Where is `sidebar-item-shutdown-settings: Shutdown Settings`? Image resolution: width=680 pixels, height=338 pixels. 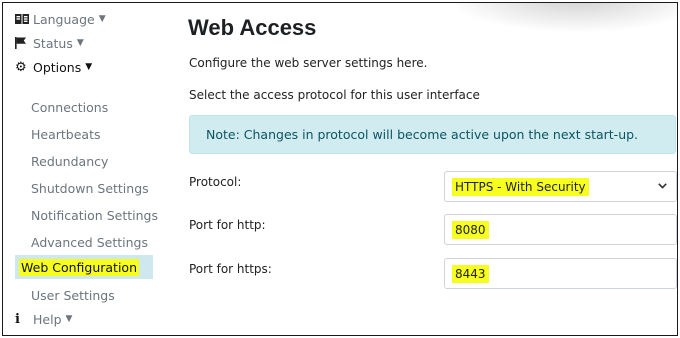
sidebar-item-shutdown-settings: Shutdown Settings is located at coordinates (84, 188).